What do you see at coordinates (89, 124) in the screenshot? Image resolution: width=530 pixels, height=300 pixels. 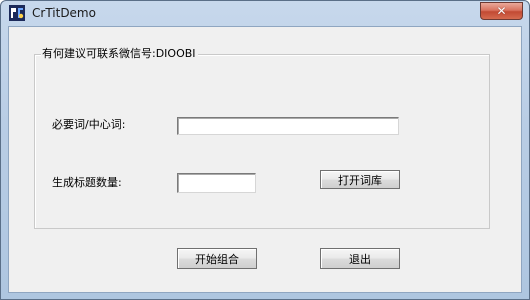 I see `keyword-label: 必要词/中心词:` at bounding box center [89, 124].